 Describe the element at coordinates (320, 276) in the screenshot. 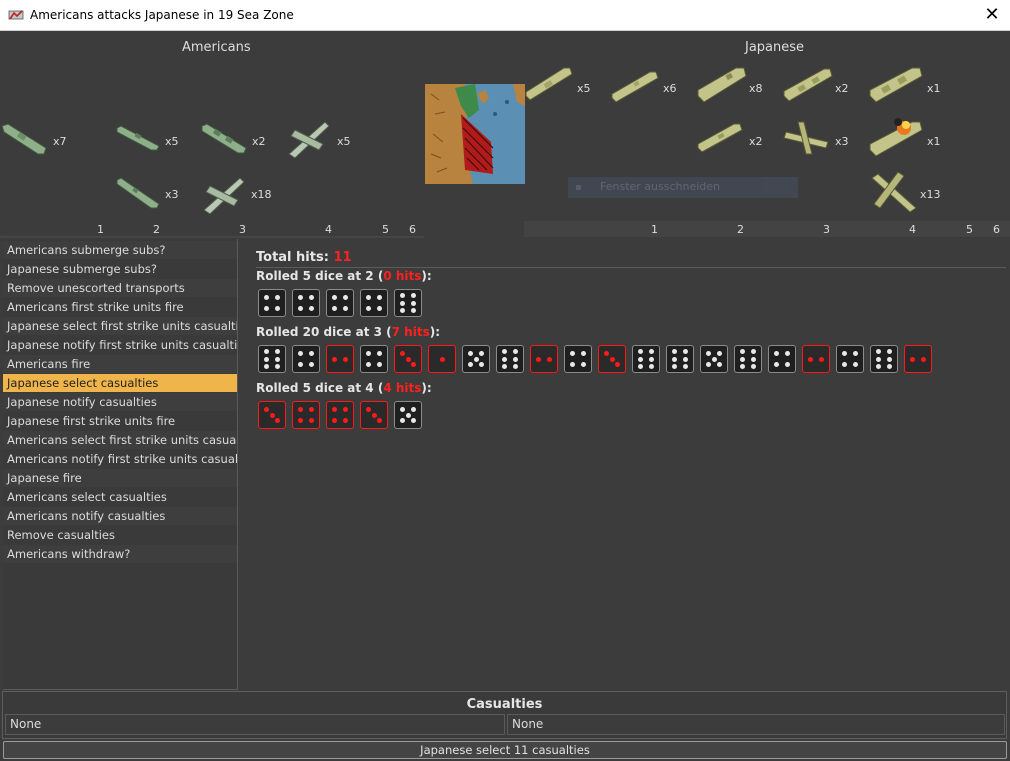

I see `roll-prefix: Rolled 5 dice at 2 (` at that location.